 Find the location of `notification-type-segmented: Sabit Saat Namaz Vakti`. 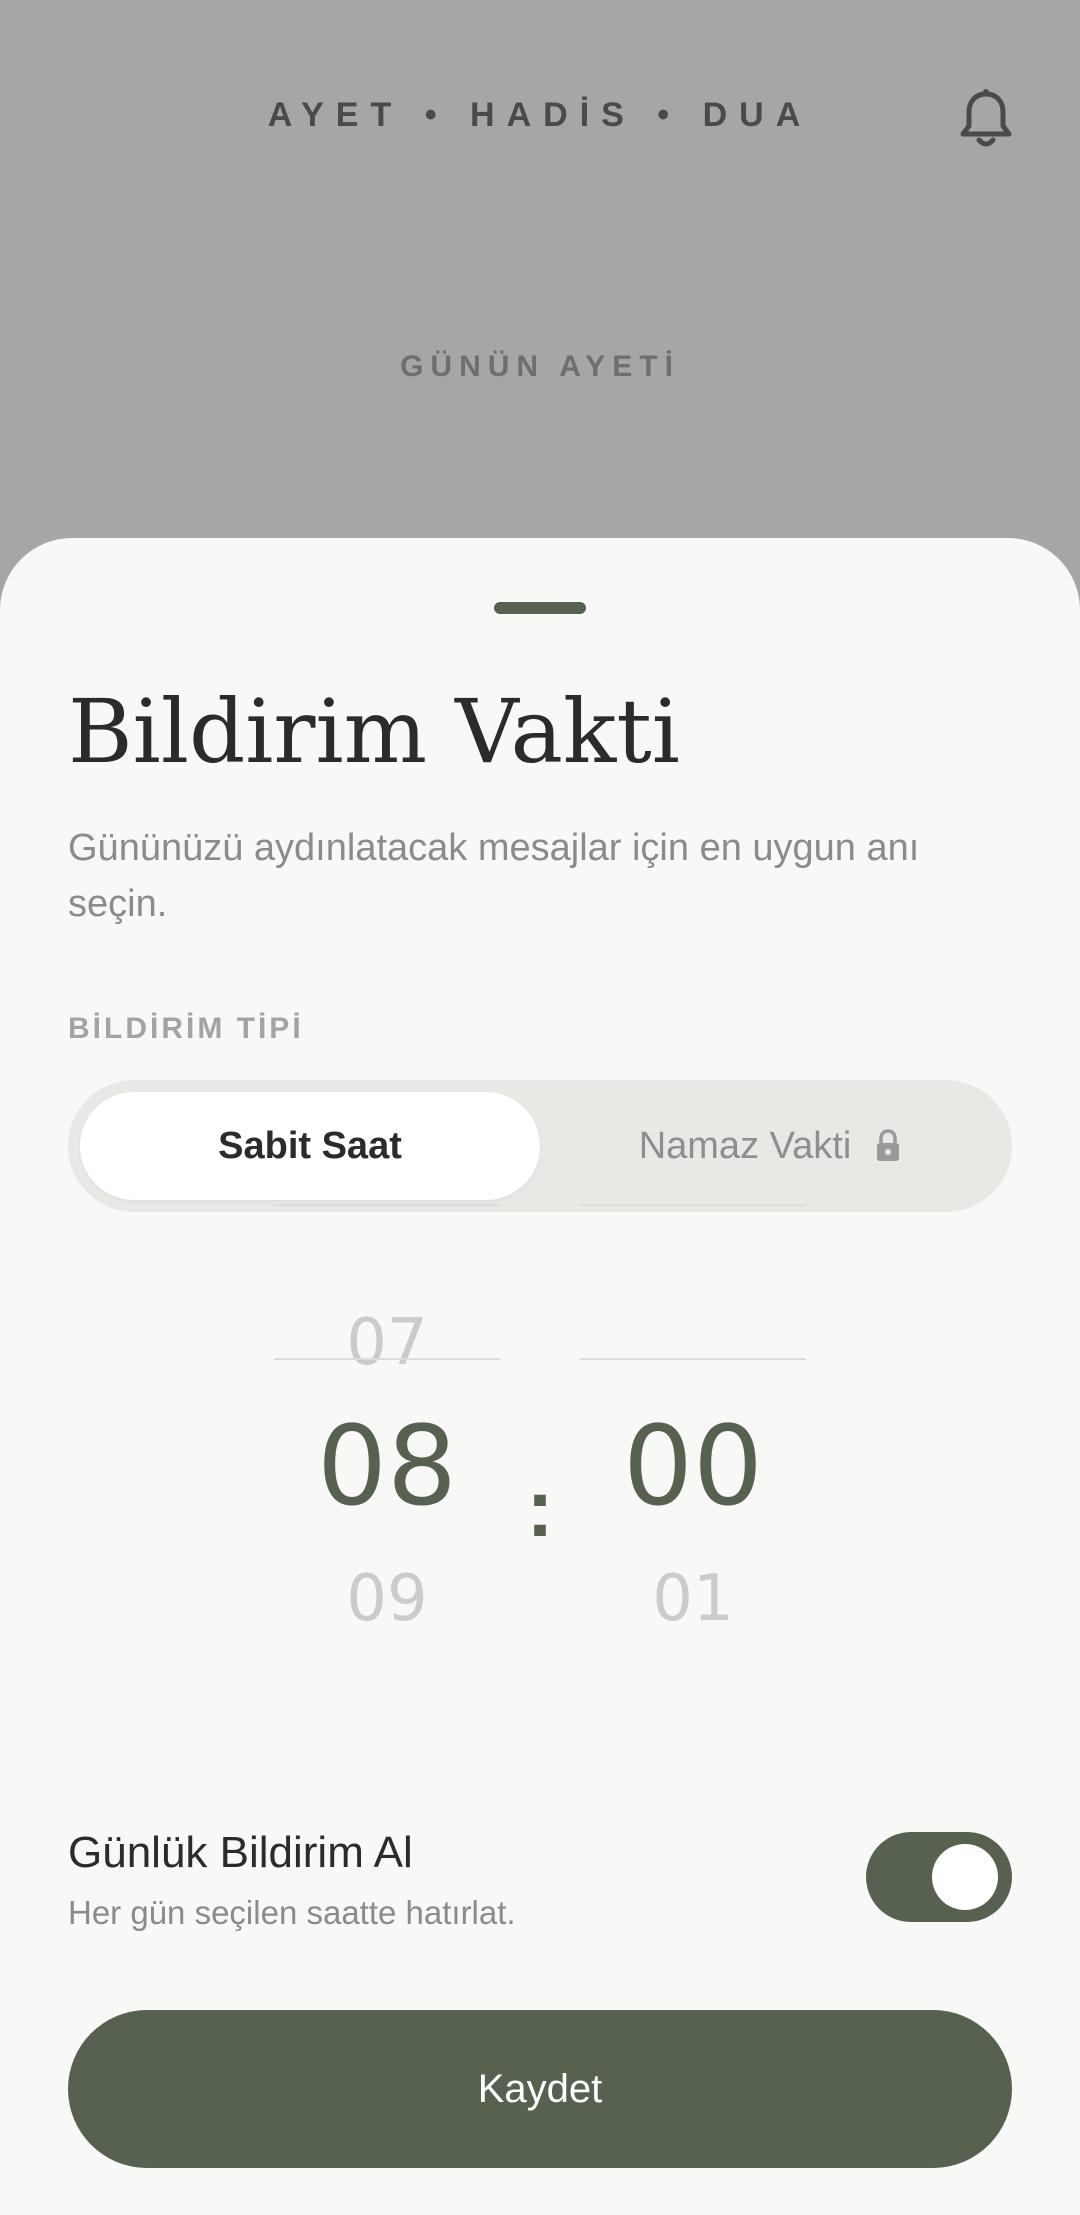

notification-type-segmented: Sabit Saat Namaz Vakti is located at coordinates (540, 1146).